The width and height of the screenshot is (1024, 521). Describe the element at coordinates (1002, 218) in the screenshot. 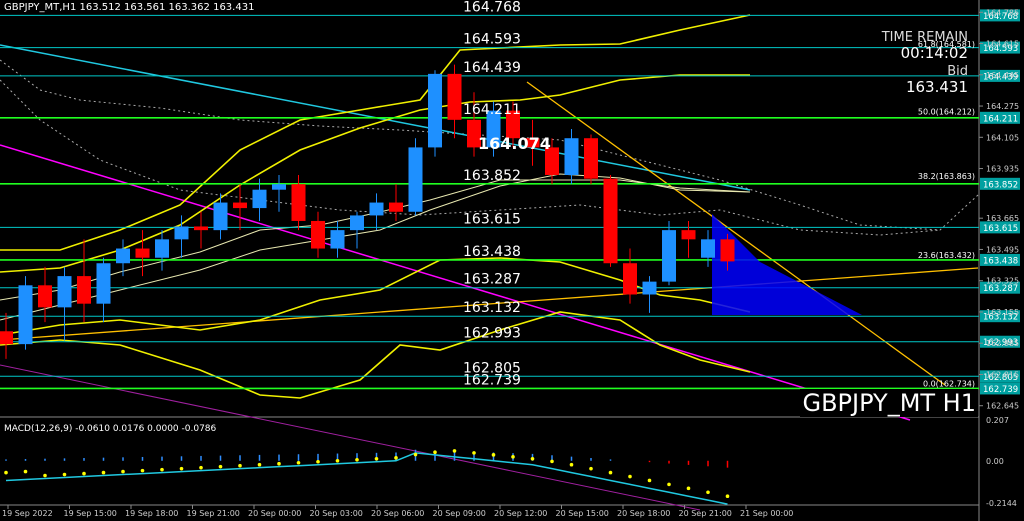

I see `price-tick-label: 163.665` at that location.